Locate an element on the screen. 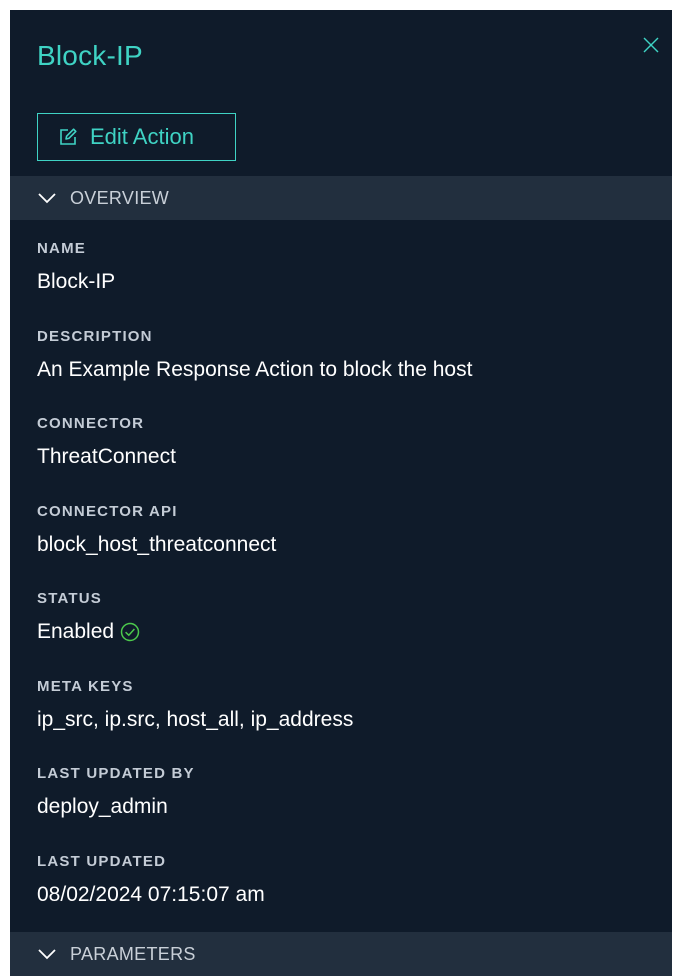 This screenshot has width=679, height=976. status-value: Enabled is located at coordinates (76, 631).